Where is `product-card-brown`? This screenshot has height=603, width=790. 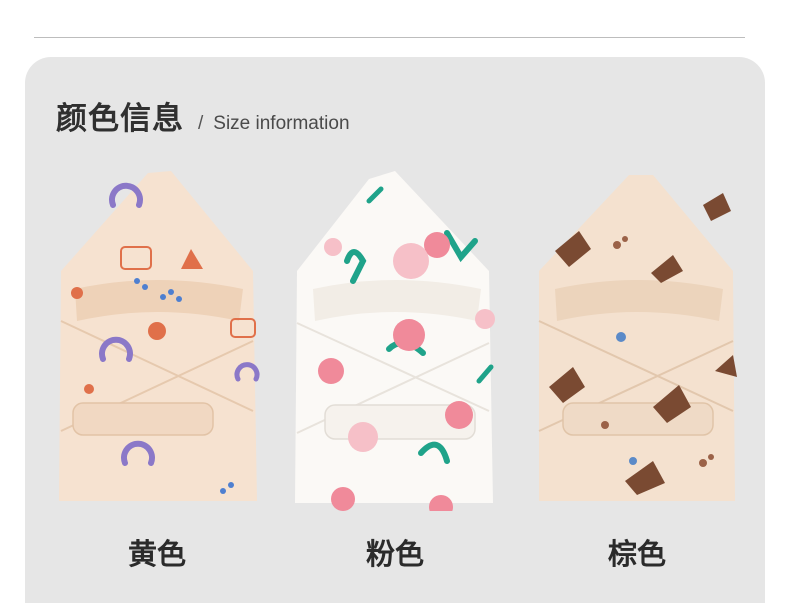
product-card-brown is located at coordinates (637, 341).